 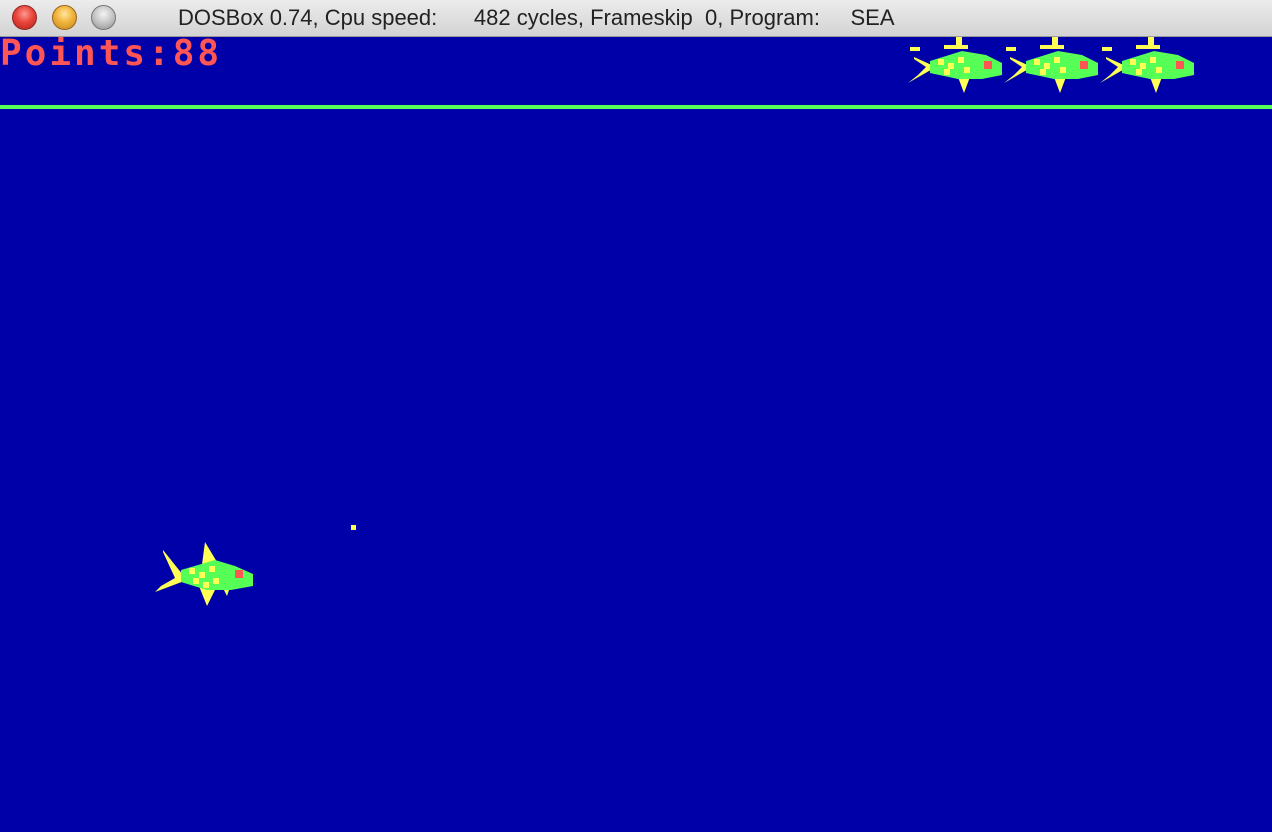 I want to click on zoom-button-icon, so click(x=103, y=17).